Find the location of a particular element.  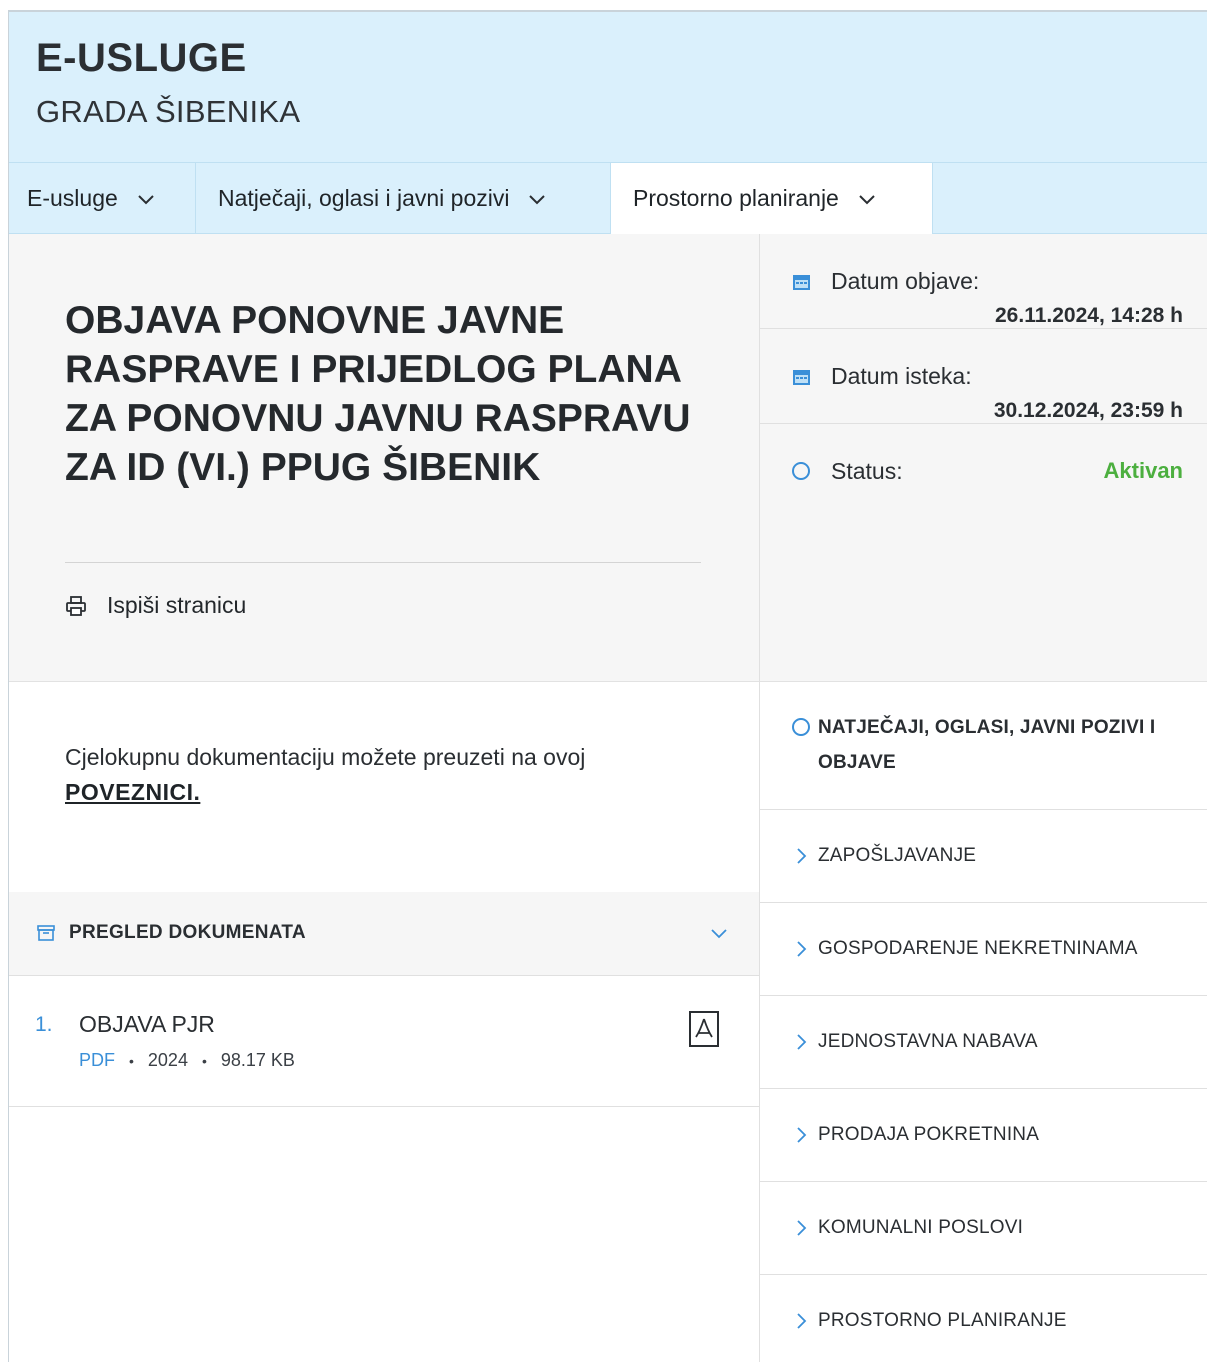

category-item-prostorno-planiranje: PROSTORNO PLANIRANJE is located at coordinates (983, 1318).